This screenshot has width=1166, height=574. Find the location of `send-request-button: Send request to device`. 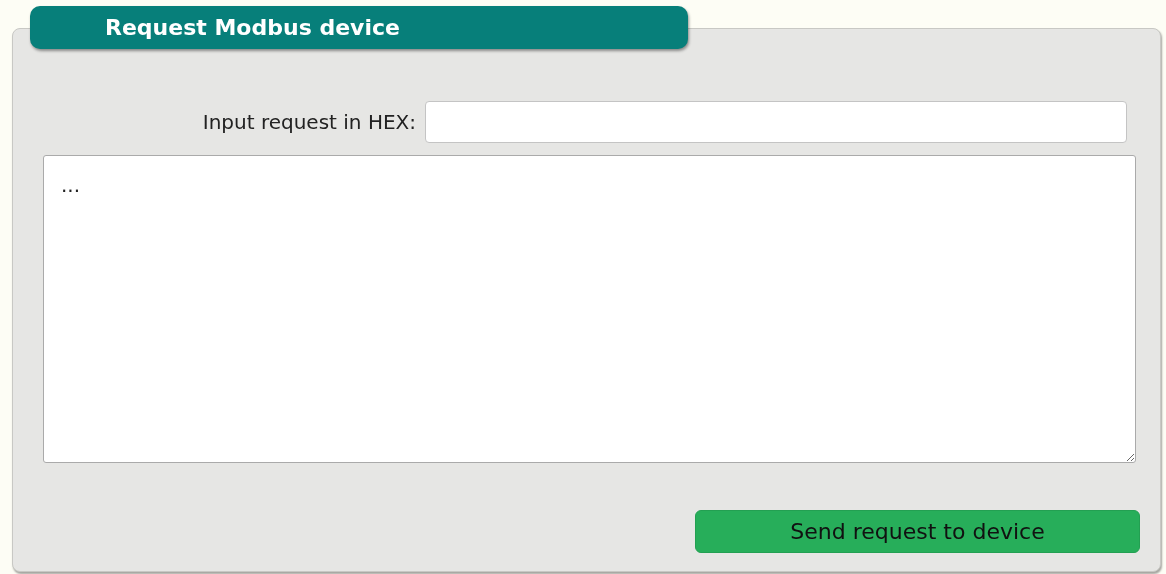

send-request-button: Send request to device is located at coordinates (917, 531).